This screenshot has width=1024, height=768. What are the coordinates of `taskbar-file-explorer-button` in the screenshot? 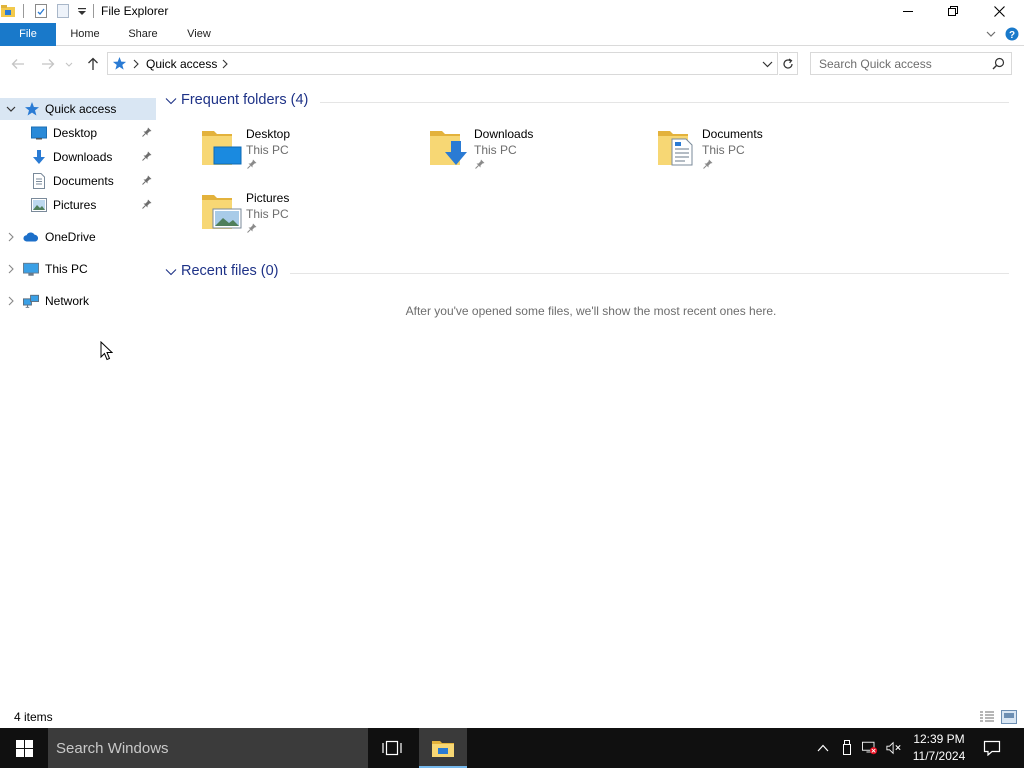 It's located at (443, 748).